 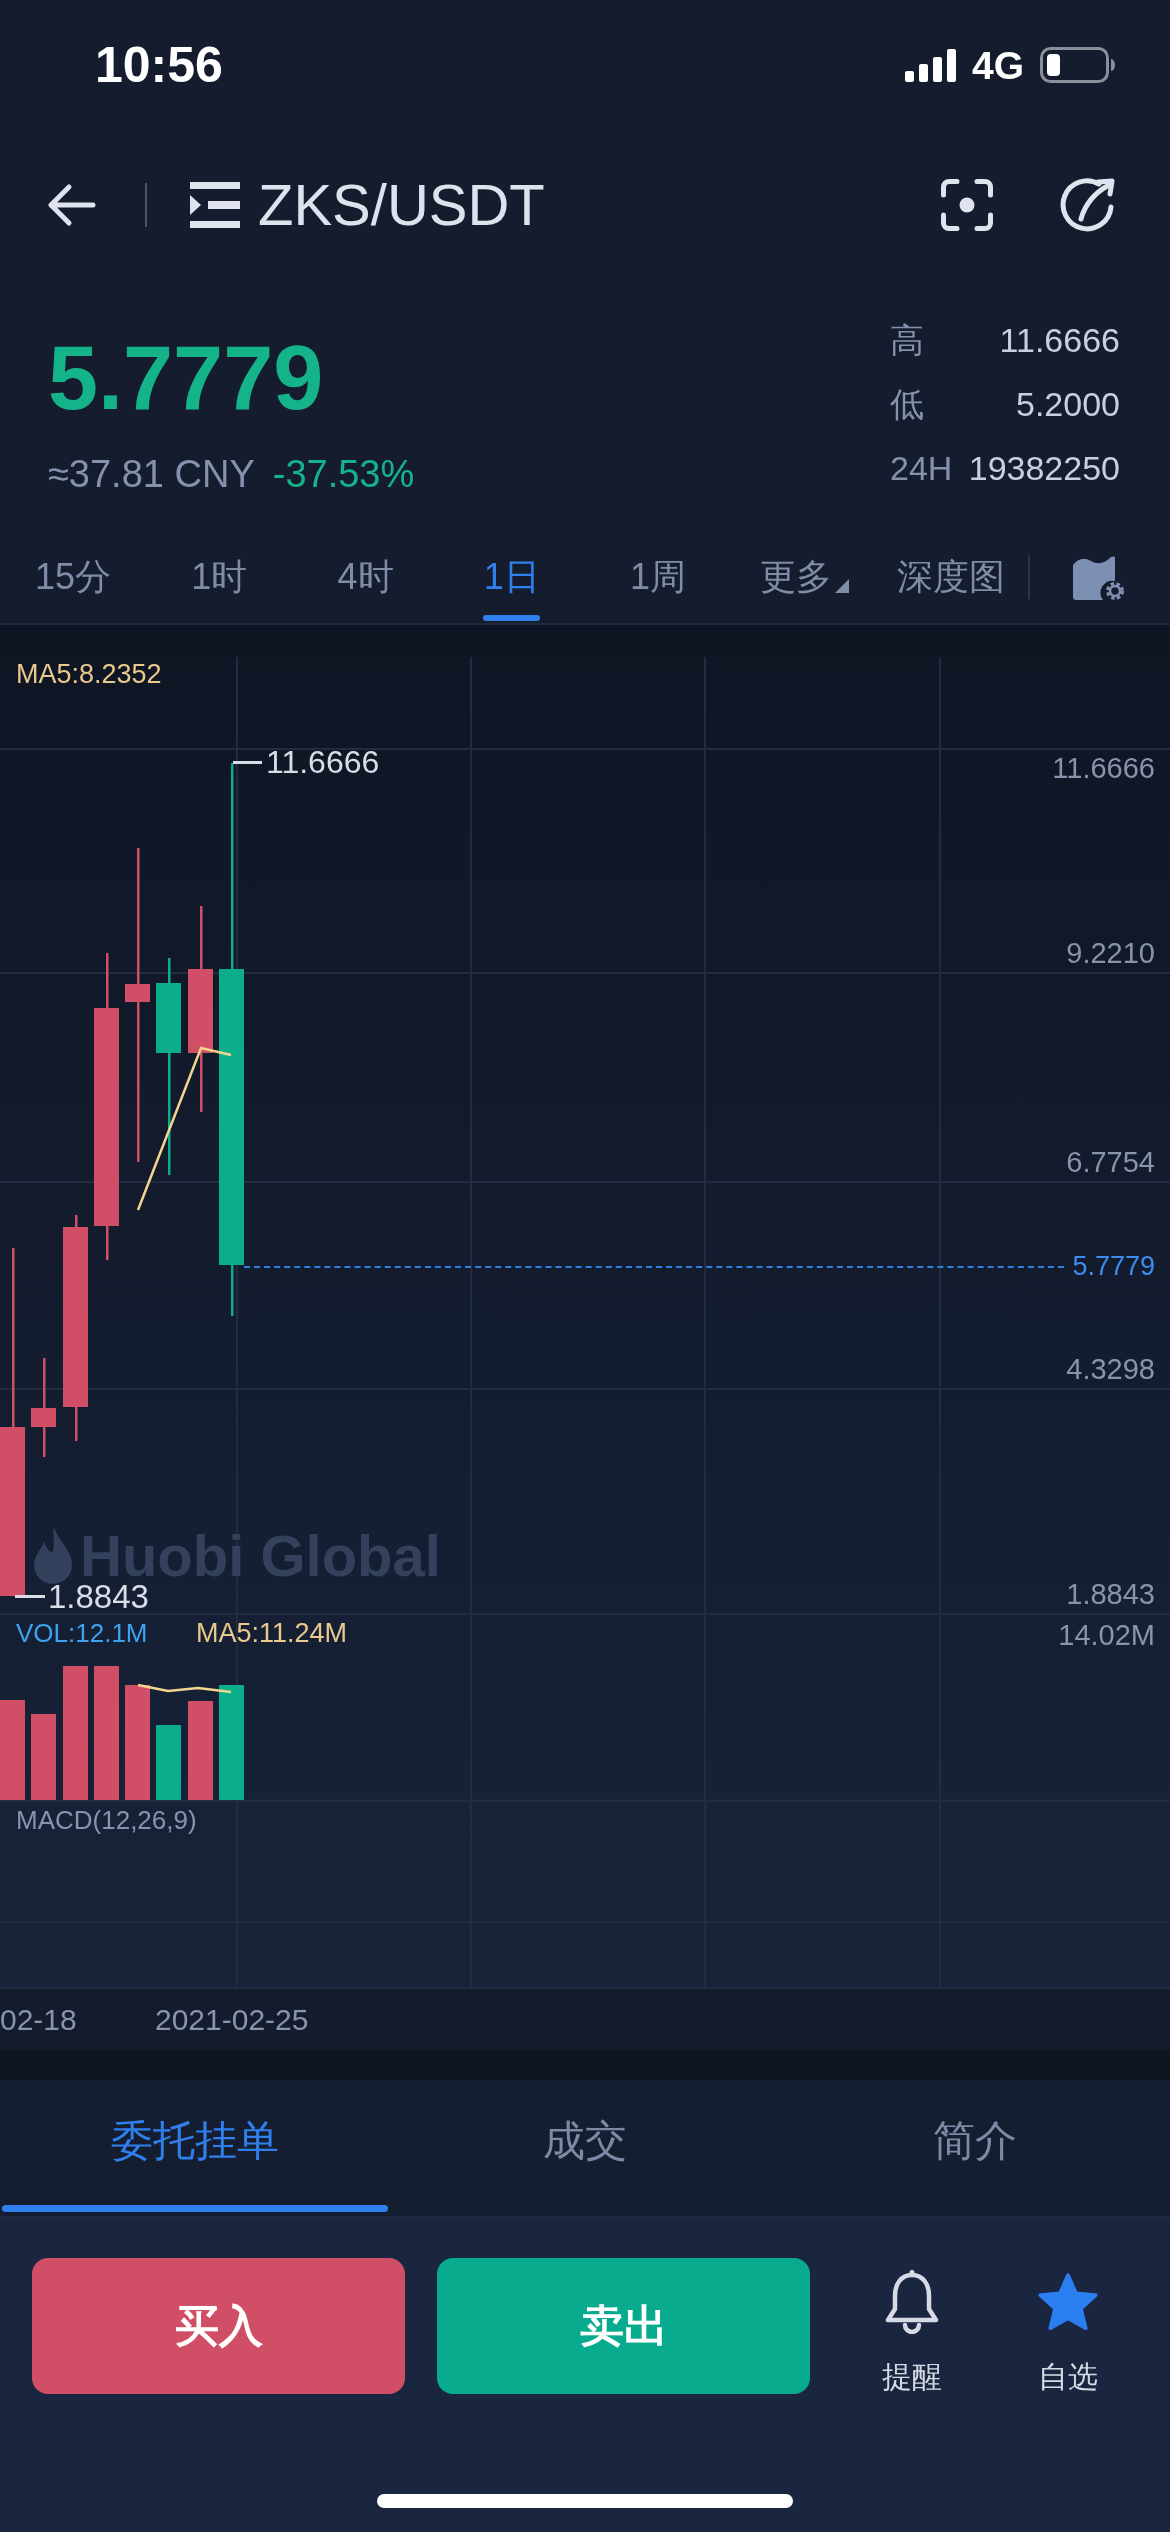 I want to click on circular-arrow-icon, so click(x=1087, y=205).